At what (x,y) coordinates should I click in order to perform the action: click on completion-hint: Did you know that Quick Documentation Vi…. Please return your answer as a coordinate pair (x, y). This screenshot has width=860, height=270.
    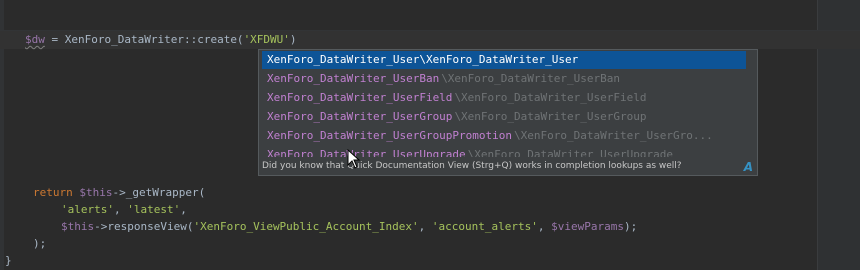
    Looking at the image, I should click on (508, 166).